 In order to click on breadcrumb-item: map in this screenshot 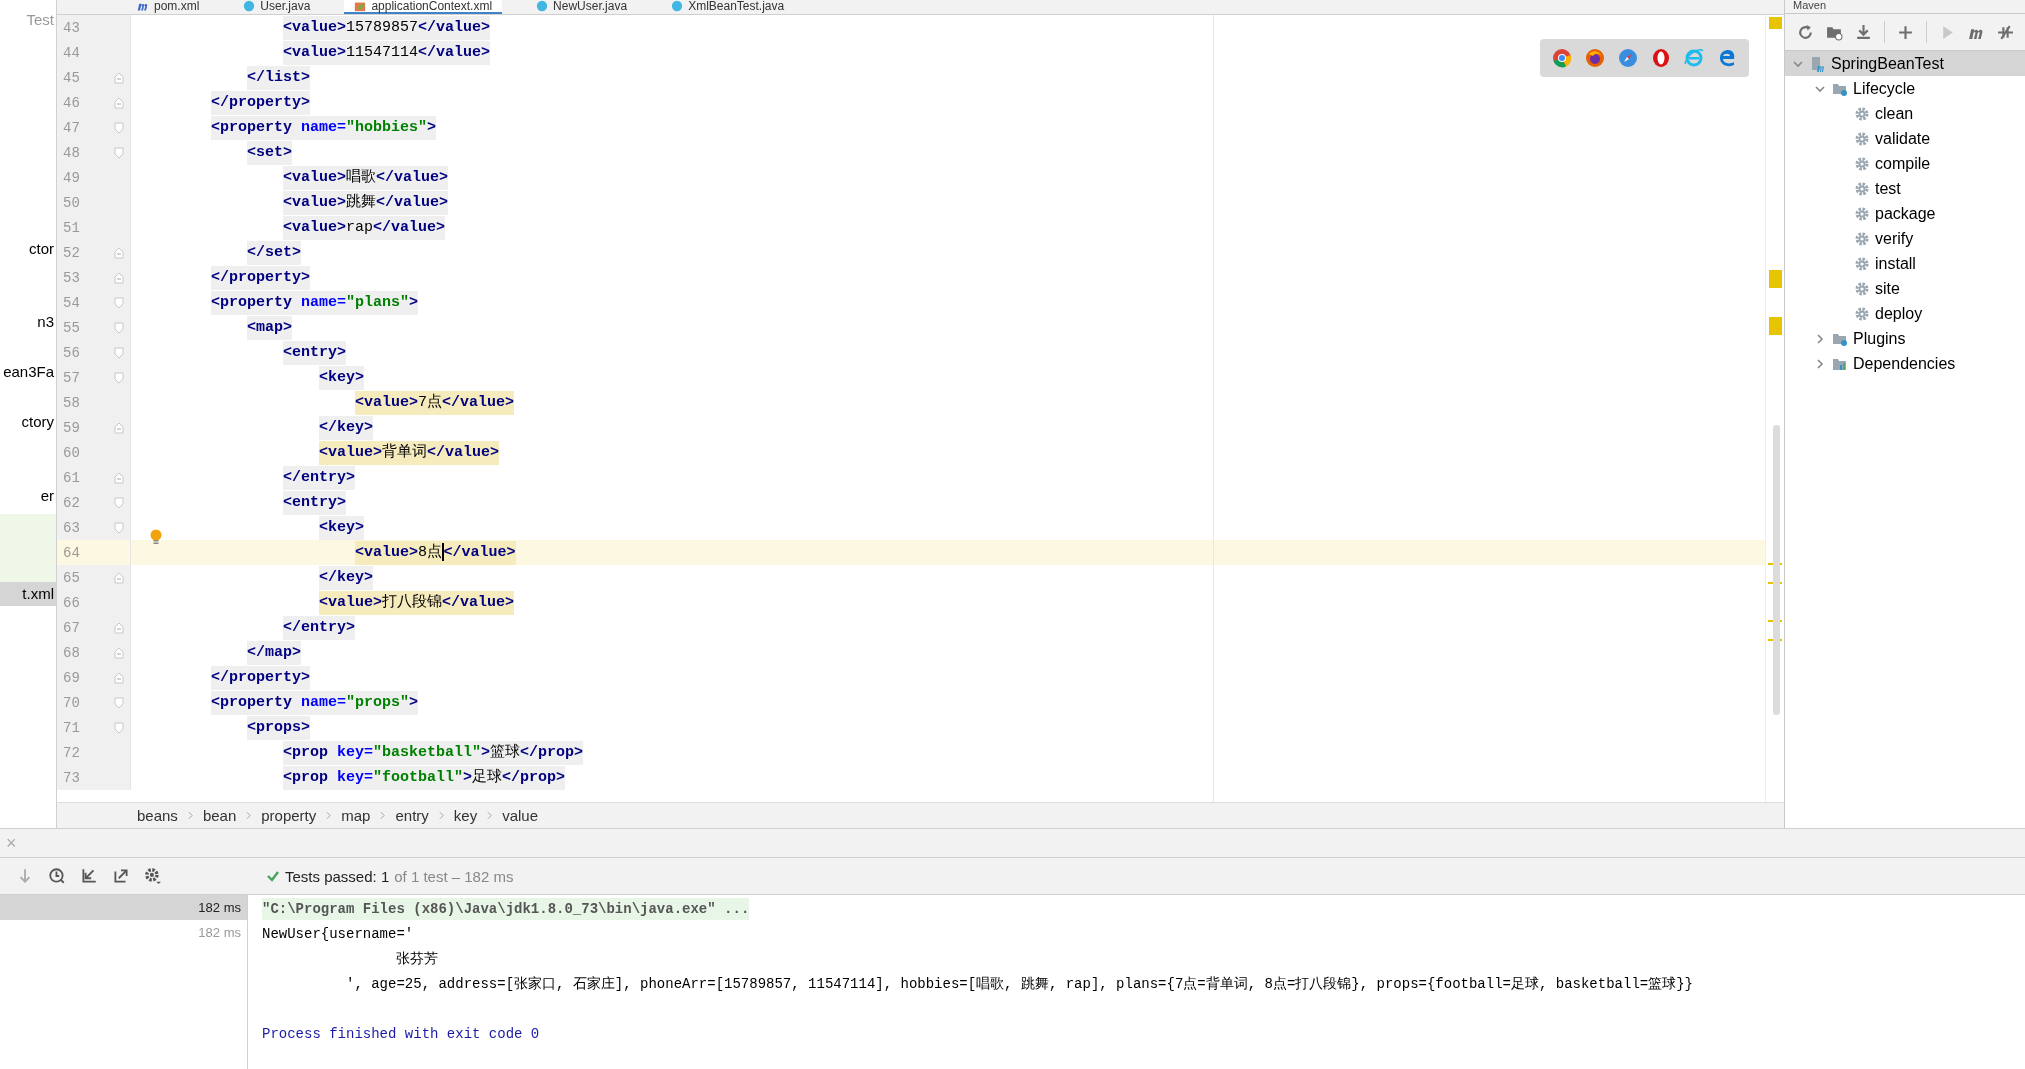, I will do `click(356, 815)`.